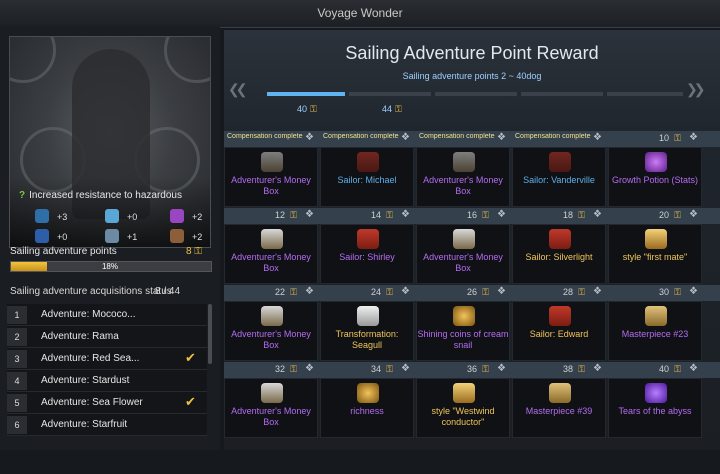  What do you see at coordinates (559, 400) in the screenshot?
I see `reward-slot: 38 ⚿ ❖ Masterpiece #39` at bounding box center [559, 400].